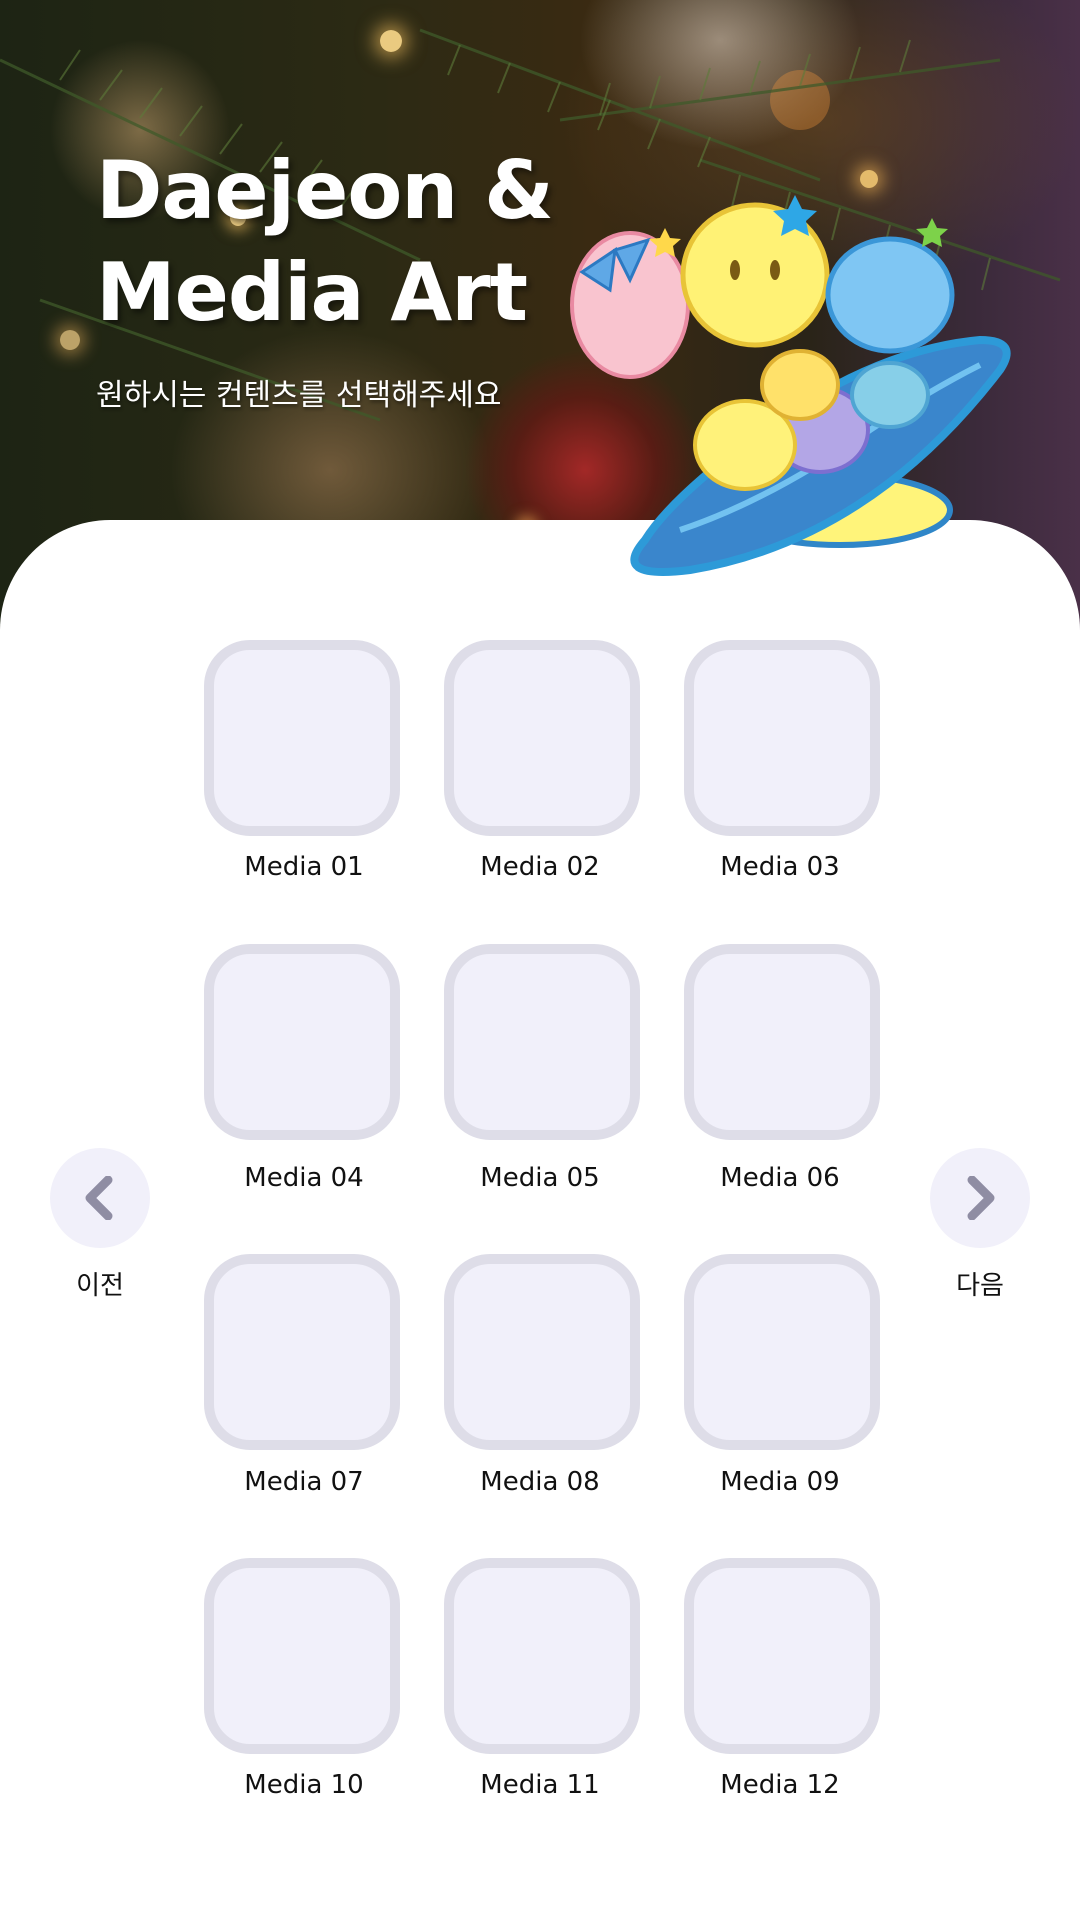 This screenshot has height=1920, width=1080. I want to click on media-label-09: Media 09, so click(780, 1482).